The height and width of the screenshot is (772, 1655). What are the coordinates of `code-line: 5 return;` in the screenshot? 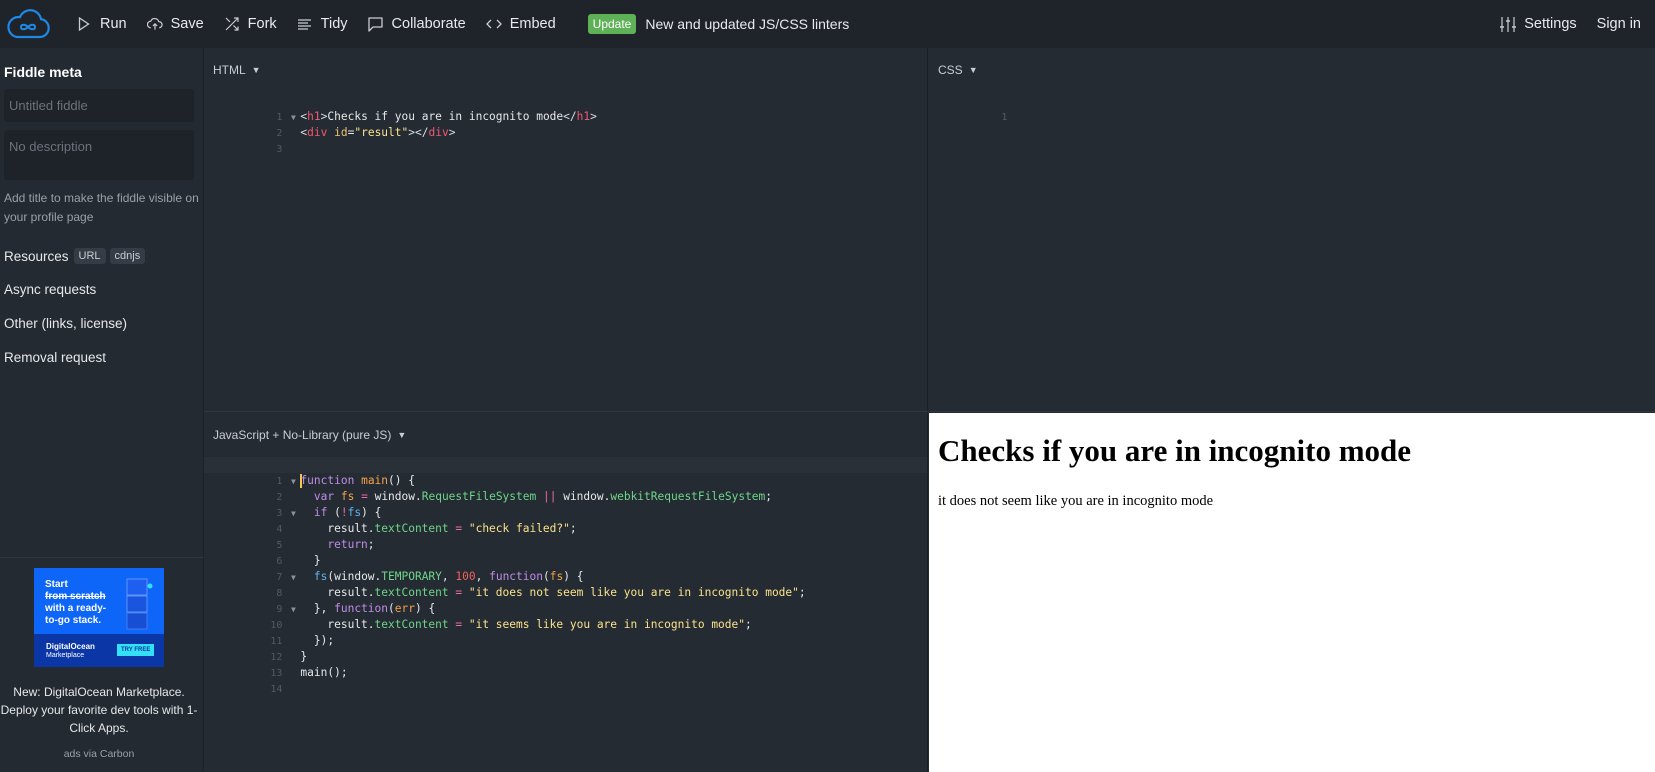 It's located at (565, 536).